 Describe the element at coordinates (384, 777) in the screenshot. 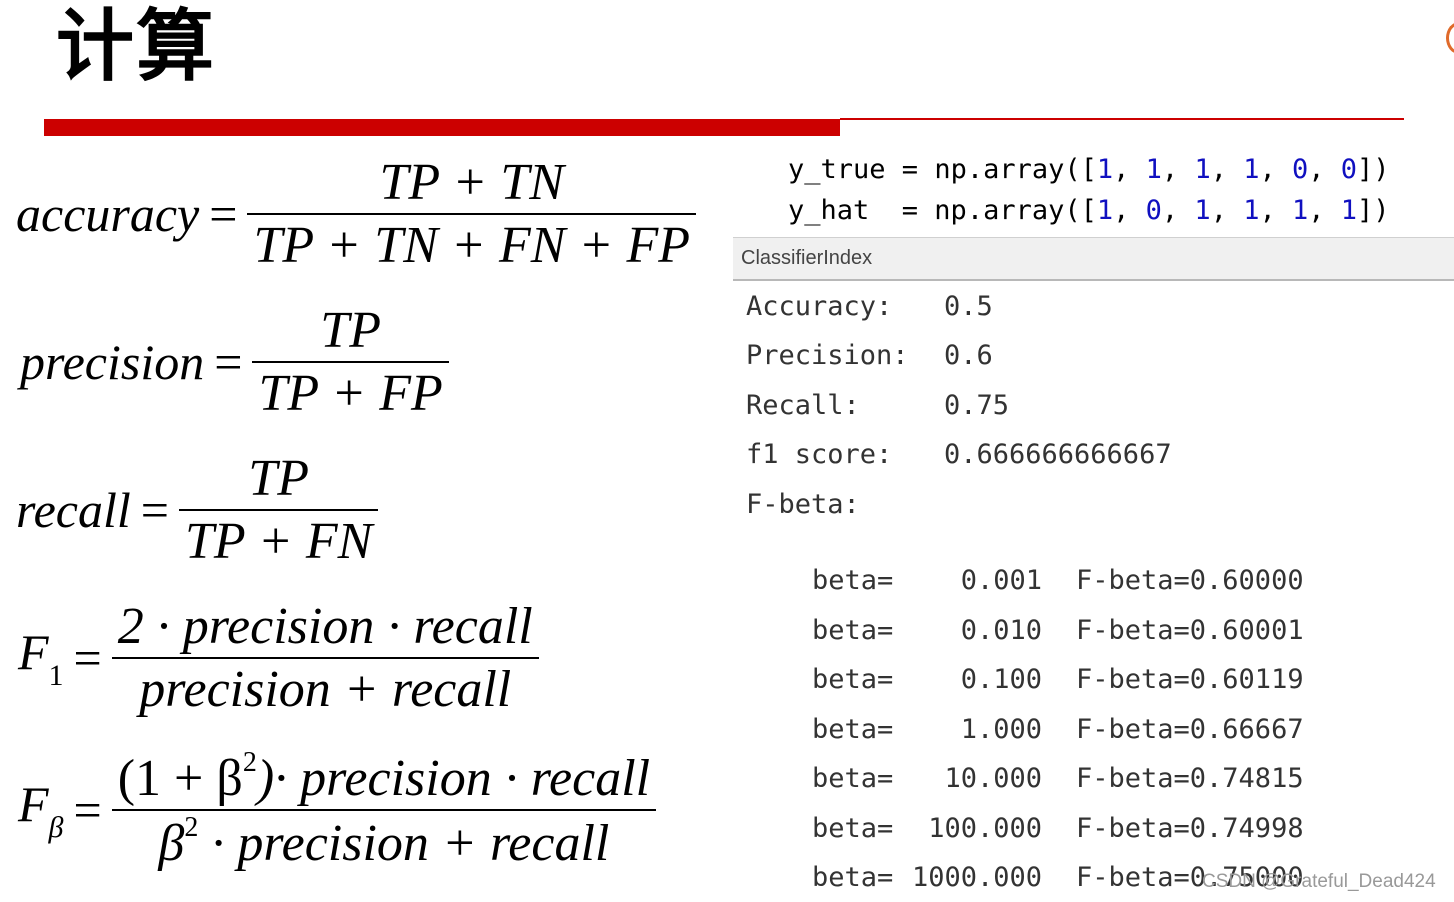

I see `numerator: (1 + β2)· precision · recall` at that location.